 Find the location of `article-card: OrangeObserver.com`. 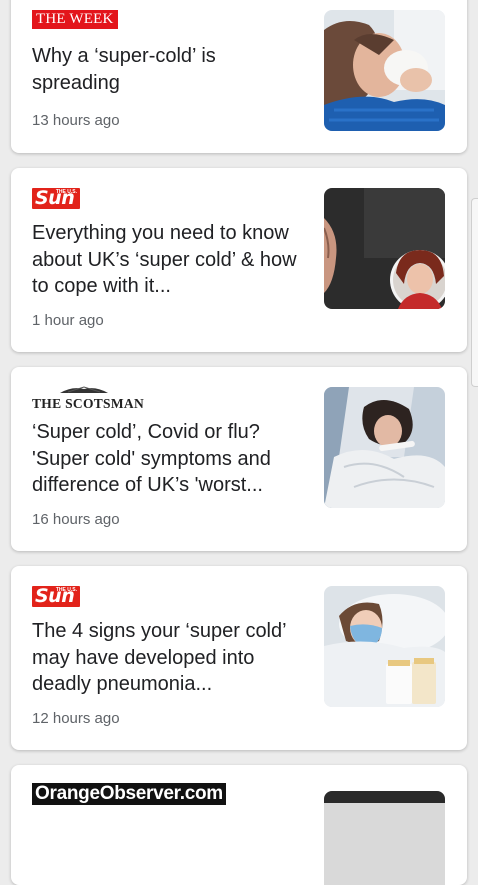

article-card: OrangeObserver.com is located at coordinates (239, 825).